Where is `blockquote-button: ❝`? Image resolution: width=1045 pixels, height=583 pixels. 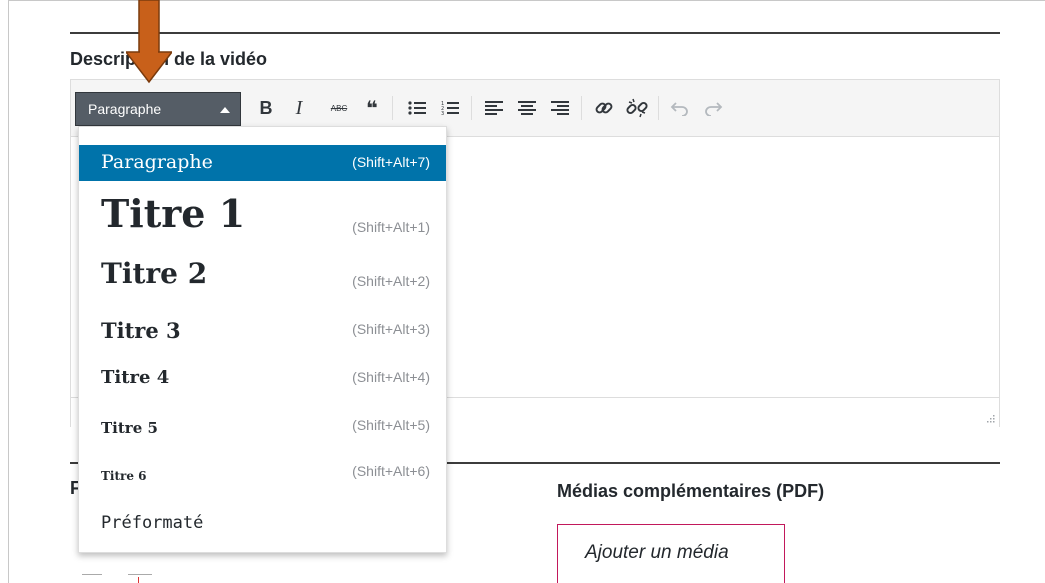
blockquote-button: ❝ is located at coordinates (372, 108).